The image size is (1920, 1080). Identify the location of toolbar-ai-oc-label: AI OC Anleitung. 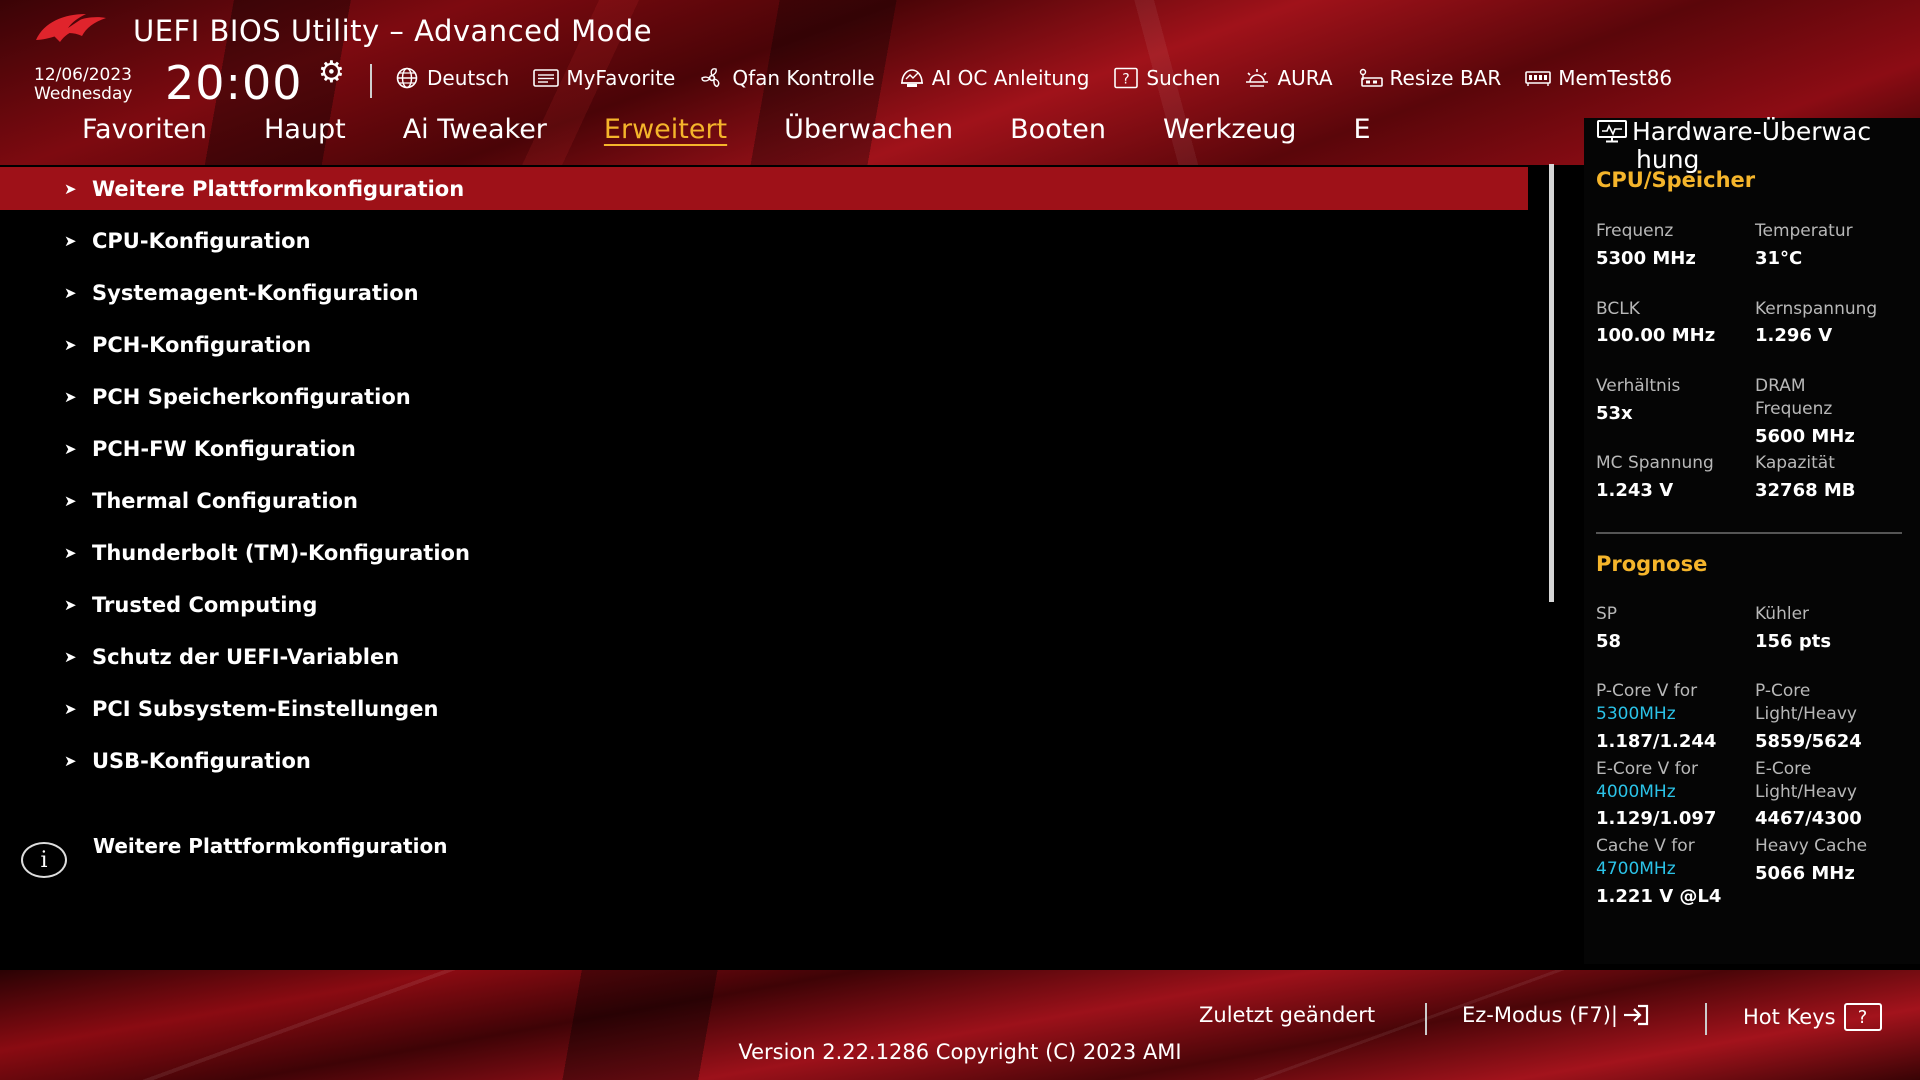
(1010, 78).